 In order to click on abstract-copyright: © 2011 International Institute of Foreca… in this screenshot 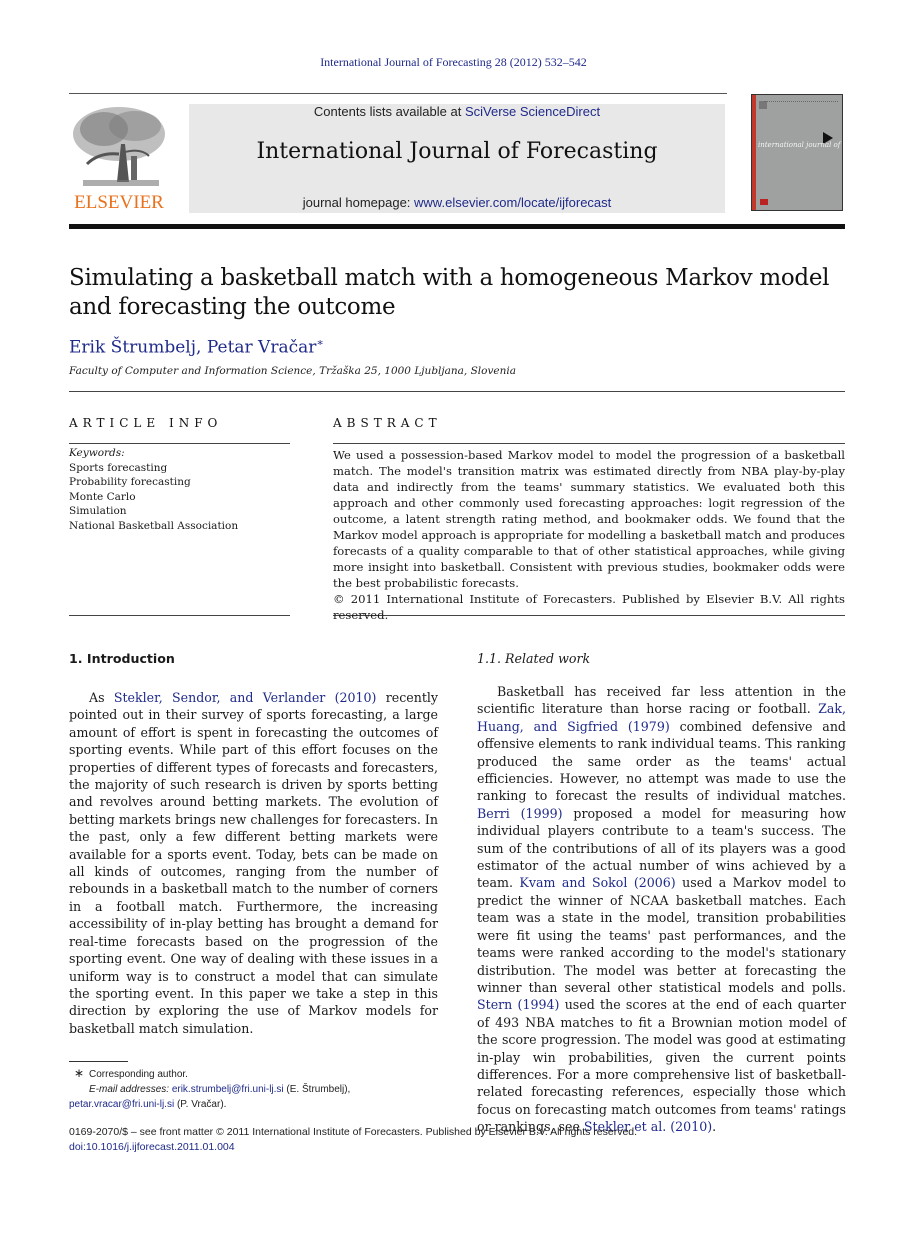, I will do `click(589, 607)`.